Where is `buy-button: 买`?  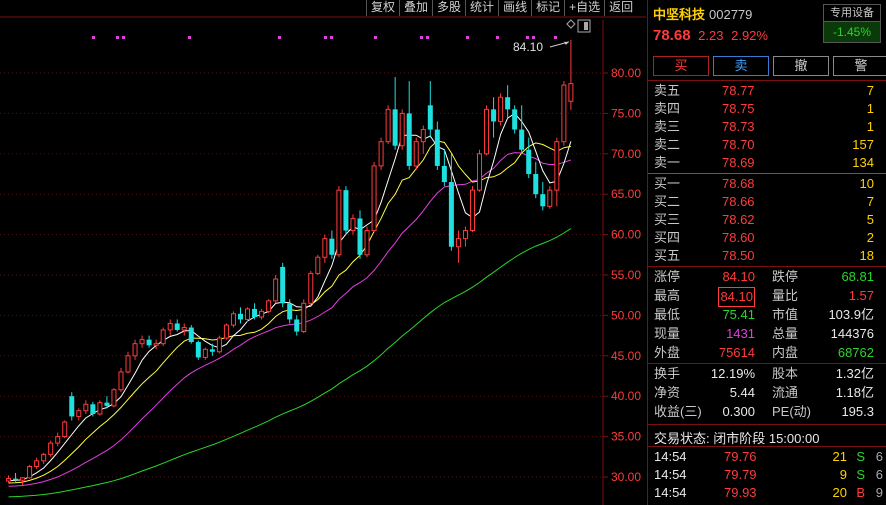 buy-button: 买 is located at coordinates (681, 66).